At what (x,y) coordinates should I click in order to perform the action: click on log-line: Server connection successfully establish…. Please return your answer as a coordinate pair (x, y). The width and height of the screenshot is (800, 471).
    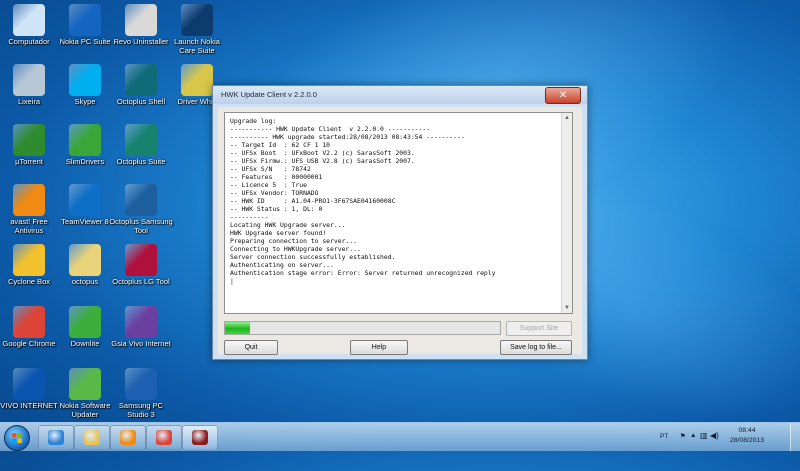
    Looking at the image, I should click on (313, 257).